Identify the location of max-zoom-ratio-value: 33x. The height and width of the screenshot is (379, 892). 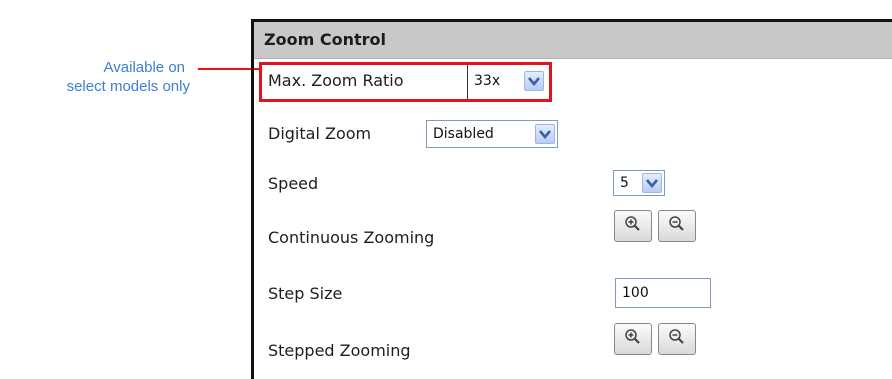
(487, 81).